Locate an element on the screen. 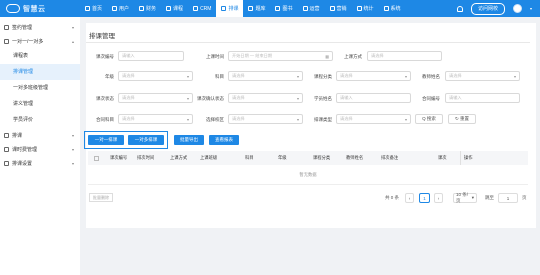 The width and height of the screenshot is (540, 275). sidebar-item-student-review: 学员评价 is located at coordinates (40, 120).